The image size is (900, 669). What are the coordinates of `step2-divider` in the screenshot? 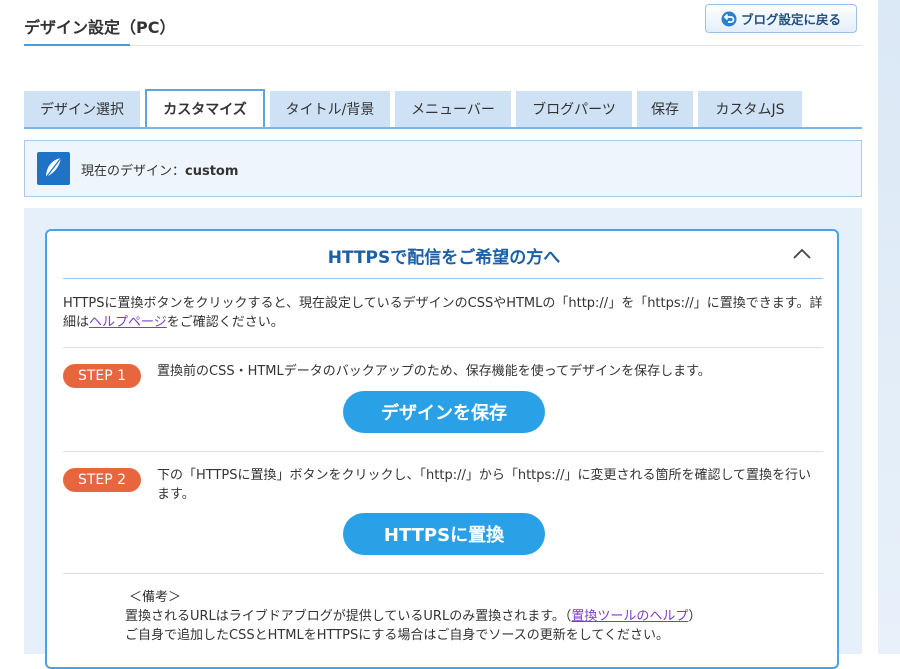 It's located at (443, 451).